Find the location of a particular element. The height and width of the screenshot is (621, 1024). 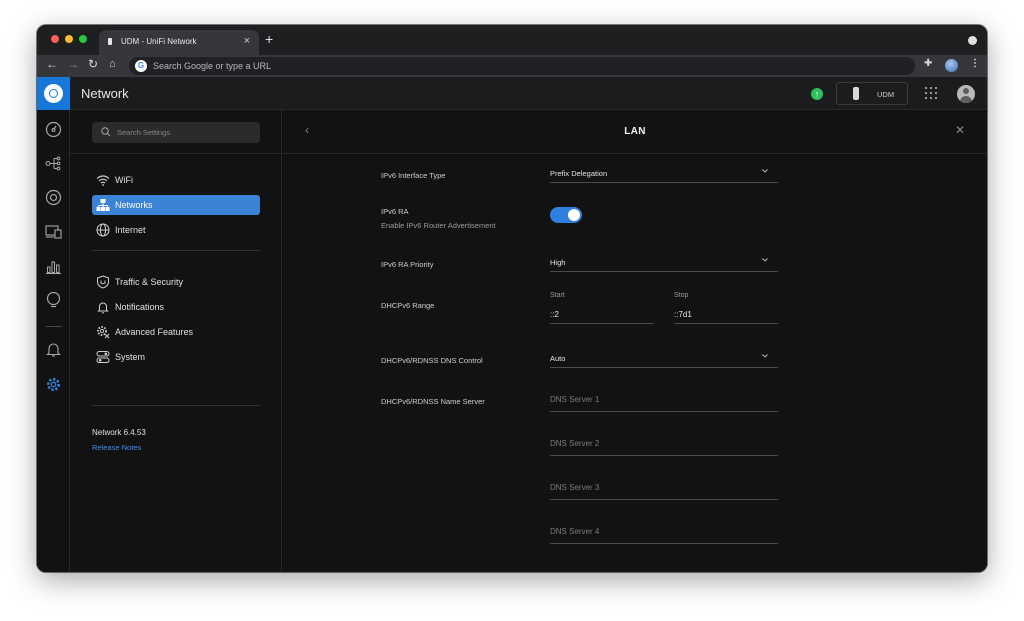

nav-label-notifications: Notifications is located at coordinates (140, 307).